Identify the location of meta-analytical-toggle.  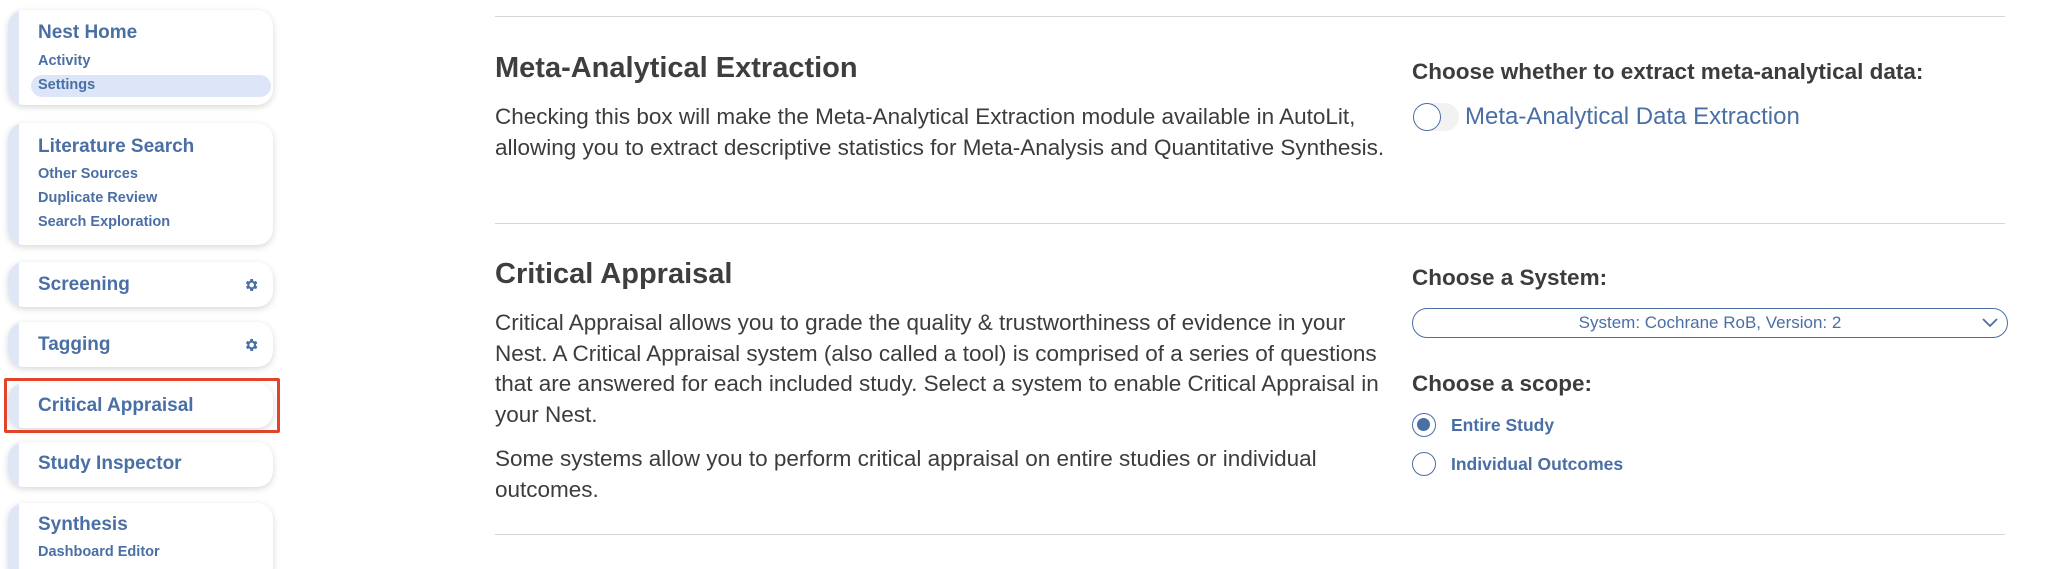
(1436, 117).